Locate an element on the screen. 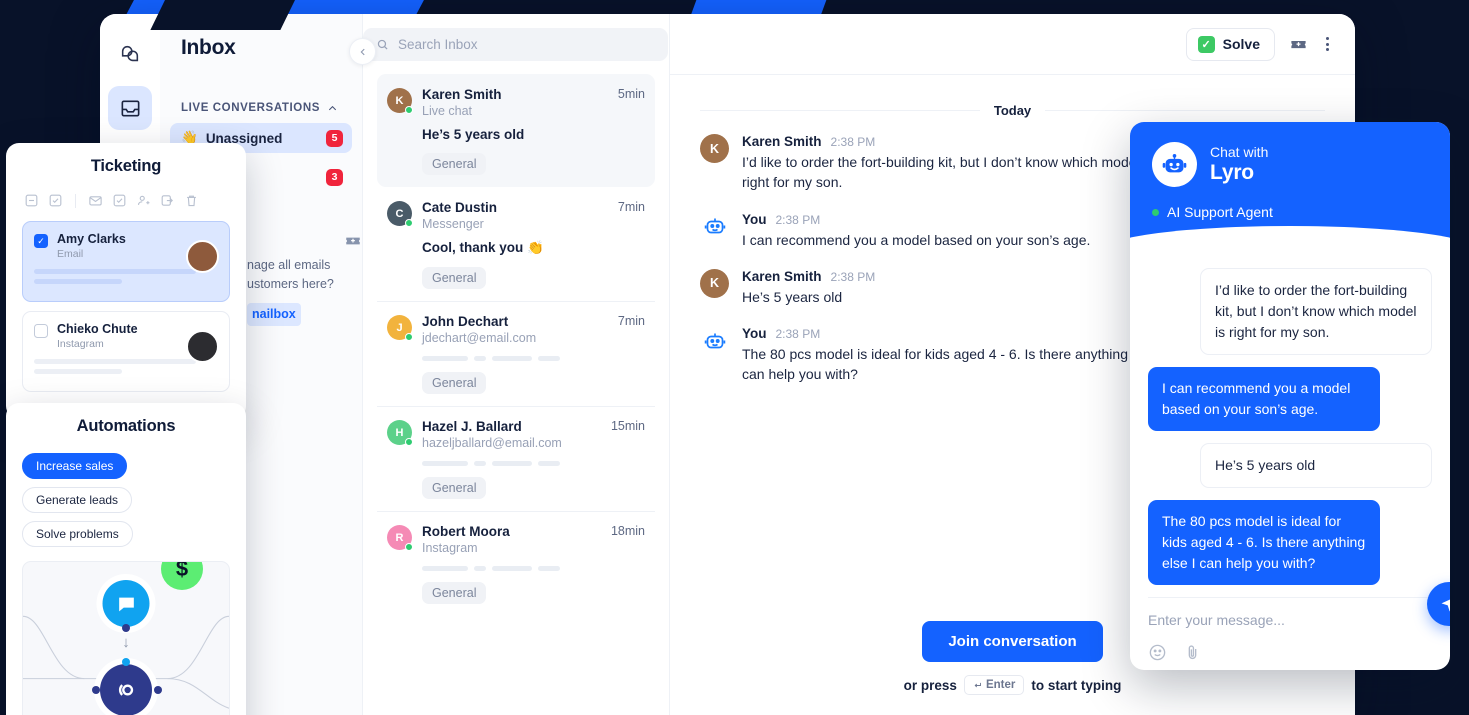  search-placeholder: Search Inbox is located at coordinates (438, 44).